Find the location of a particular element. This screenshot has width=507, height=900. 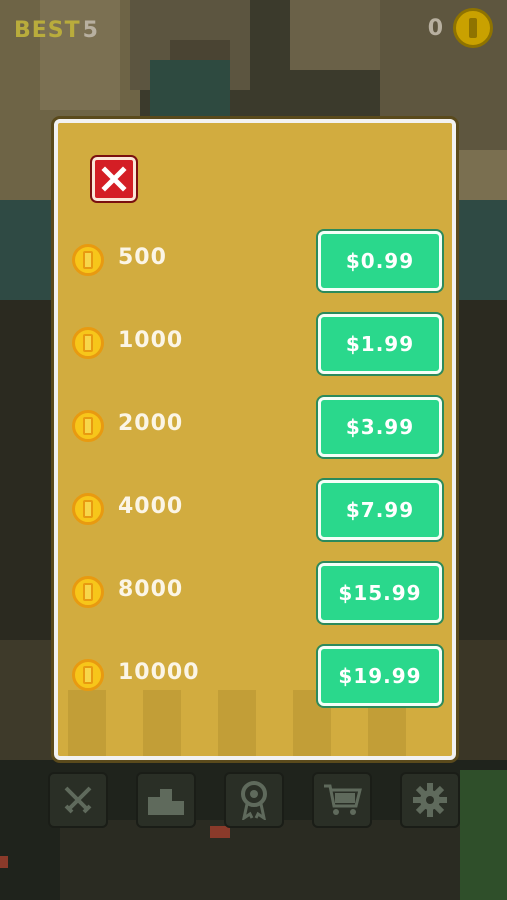

shop-item-row: 2000 $3.99 is located at coordinates (257, 427).